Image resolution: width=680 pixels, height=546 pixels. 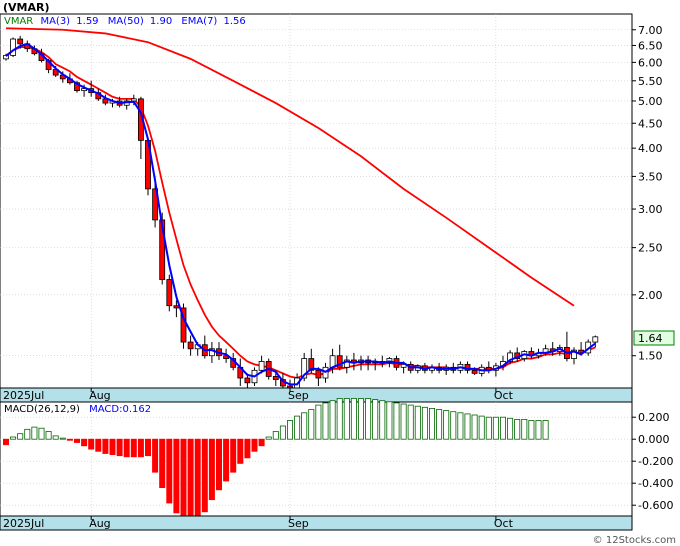 I want to click on last-price-badge: 1.64, so click(x=654, y=338).